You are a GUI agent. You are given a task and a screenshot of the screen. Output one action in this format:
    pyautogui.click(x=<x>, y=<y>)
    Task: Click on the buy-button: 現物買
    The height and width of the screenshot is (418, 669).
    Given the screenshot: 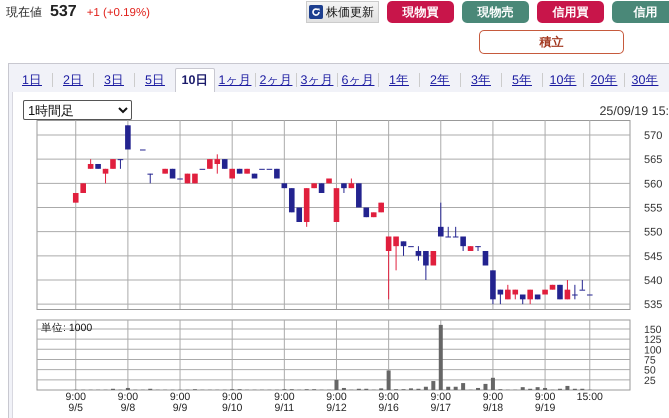 What is the action you would take?
    pyautogui.click(x=420, y=12)
    